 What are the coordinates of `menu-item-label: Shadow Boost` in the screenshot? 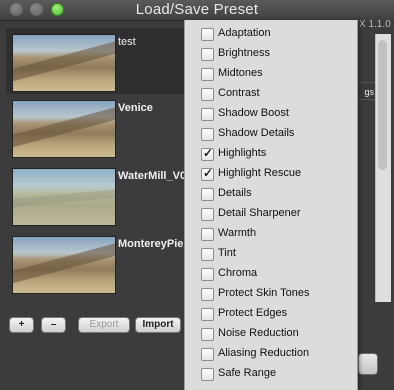 It's located at (253, 113).